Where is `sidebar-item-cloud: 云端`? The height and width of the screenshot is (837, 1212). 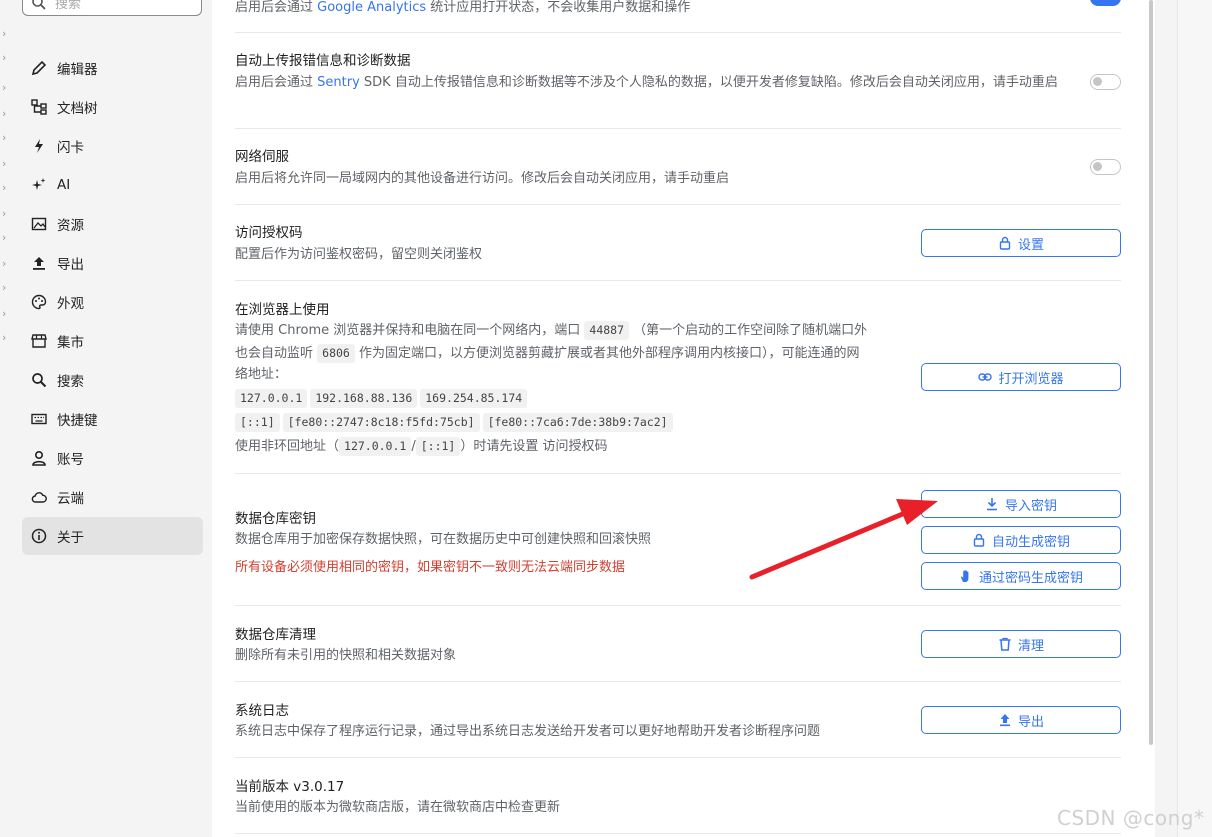 sidebar-item-cloud: 云端 is located at coordinates (112, 497).